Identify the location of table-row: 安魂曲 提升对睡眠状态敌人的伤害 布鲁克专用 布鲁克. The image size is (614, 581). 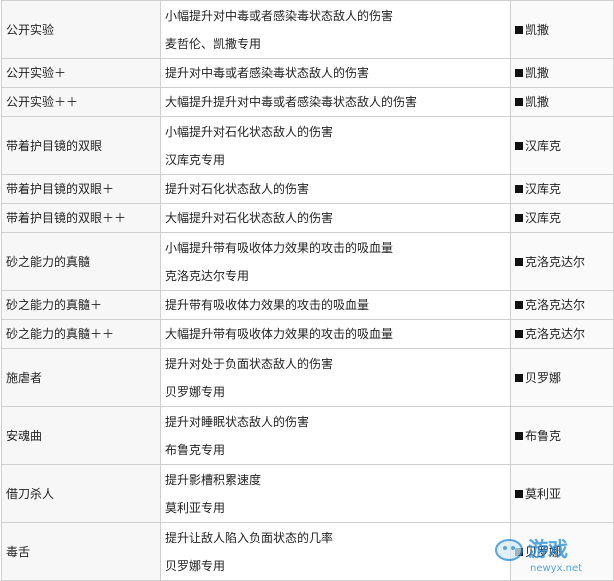
(307, 435).